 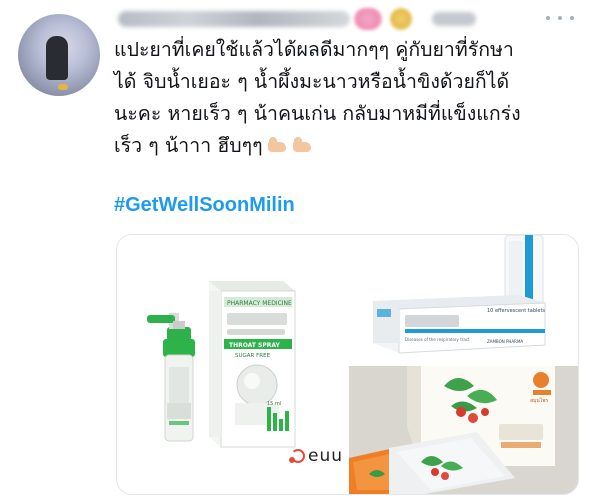 What do you see at coordinates (326, 456) in the screenshot?
I see `watermark-text: euu` at bounding box center [326, 456].